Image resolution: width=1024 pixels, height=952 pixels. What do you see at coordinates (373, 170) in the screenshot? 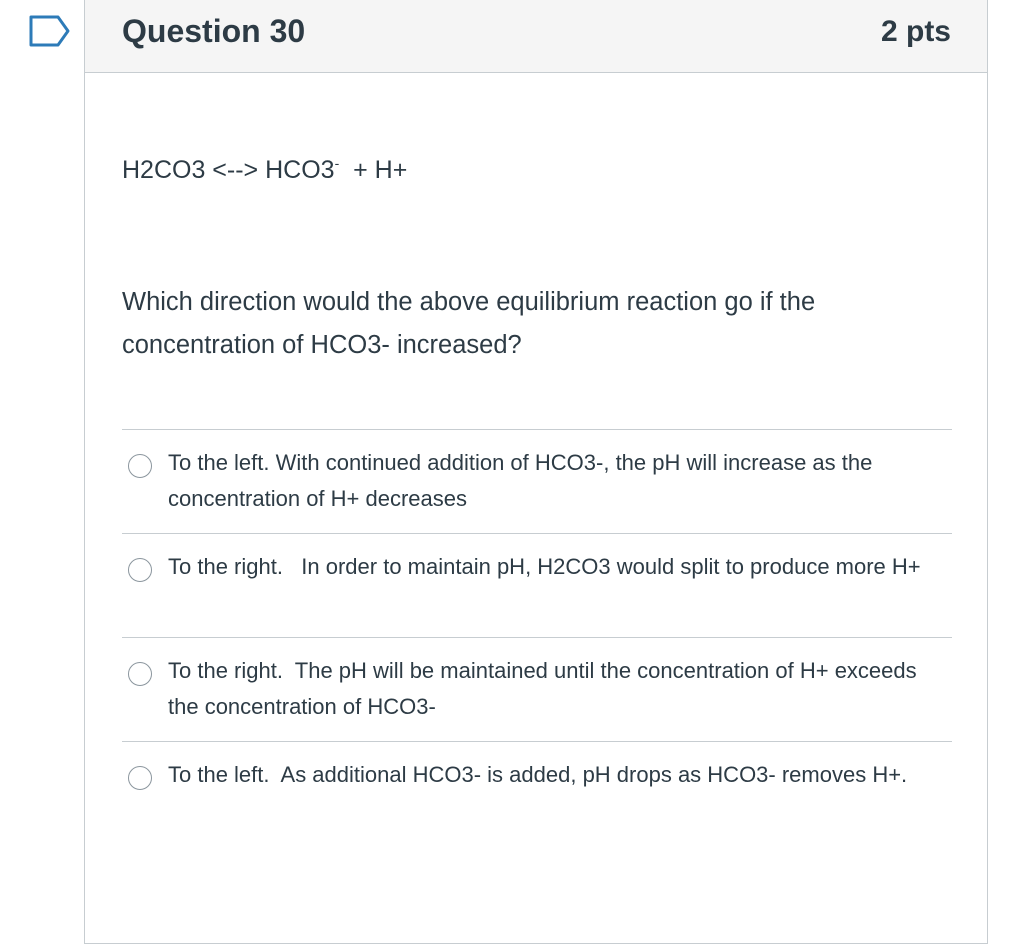
I see `equation-right: + H+` at bounding box center [373, 170].